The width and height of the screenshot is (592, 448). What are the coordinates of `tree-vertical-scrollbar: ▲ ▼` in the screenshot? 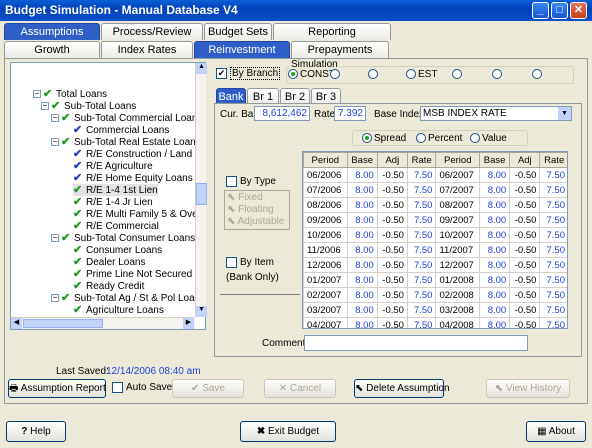 It's located at (201, 190).